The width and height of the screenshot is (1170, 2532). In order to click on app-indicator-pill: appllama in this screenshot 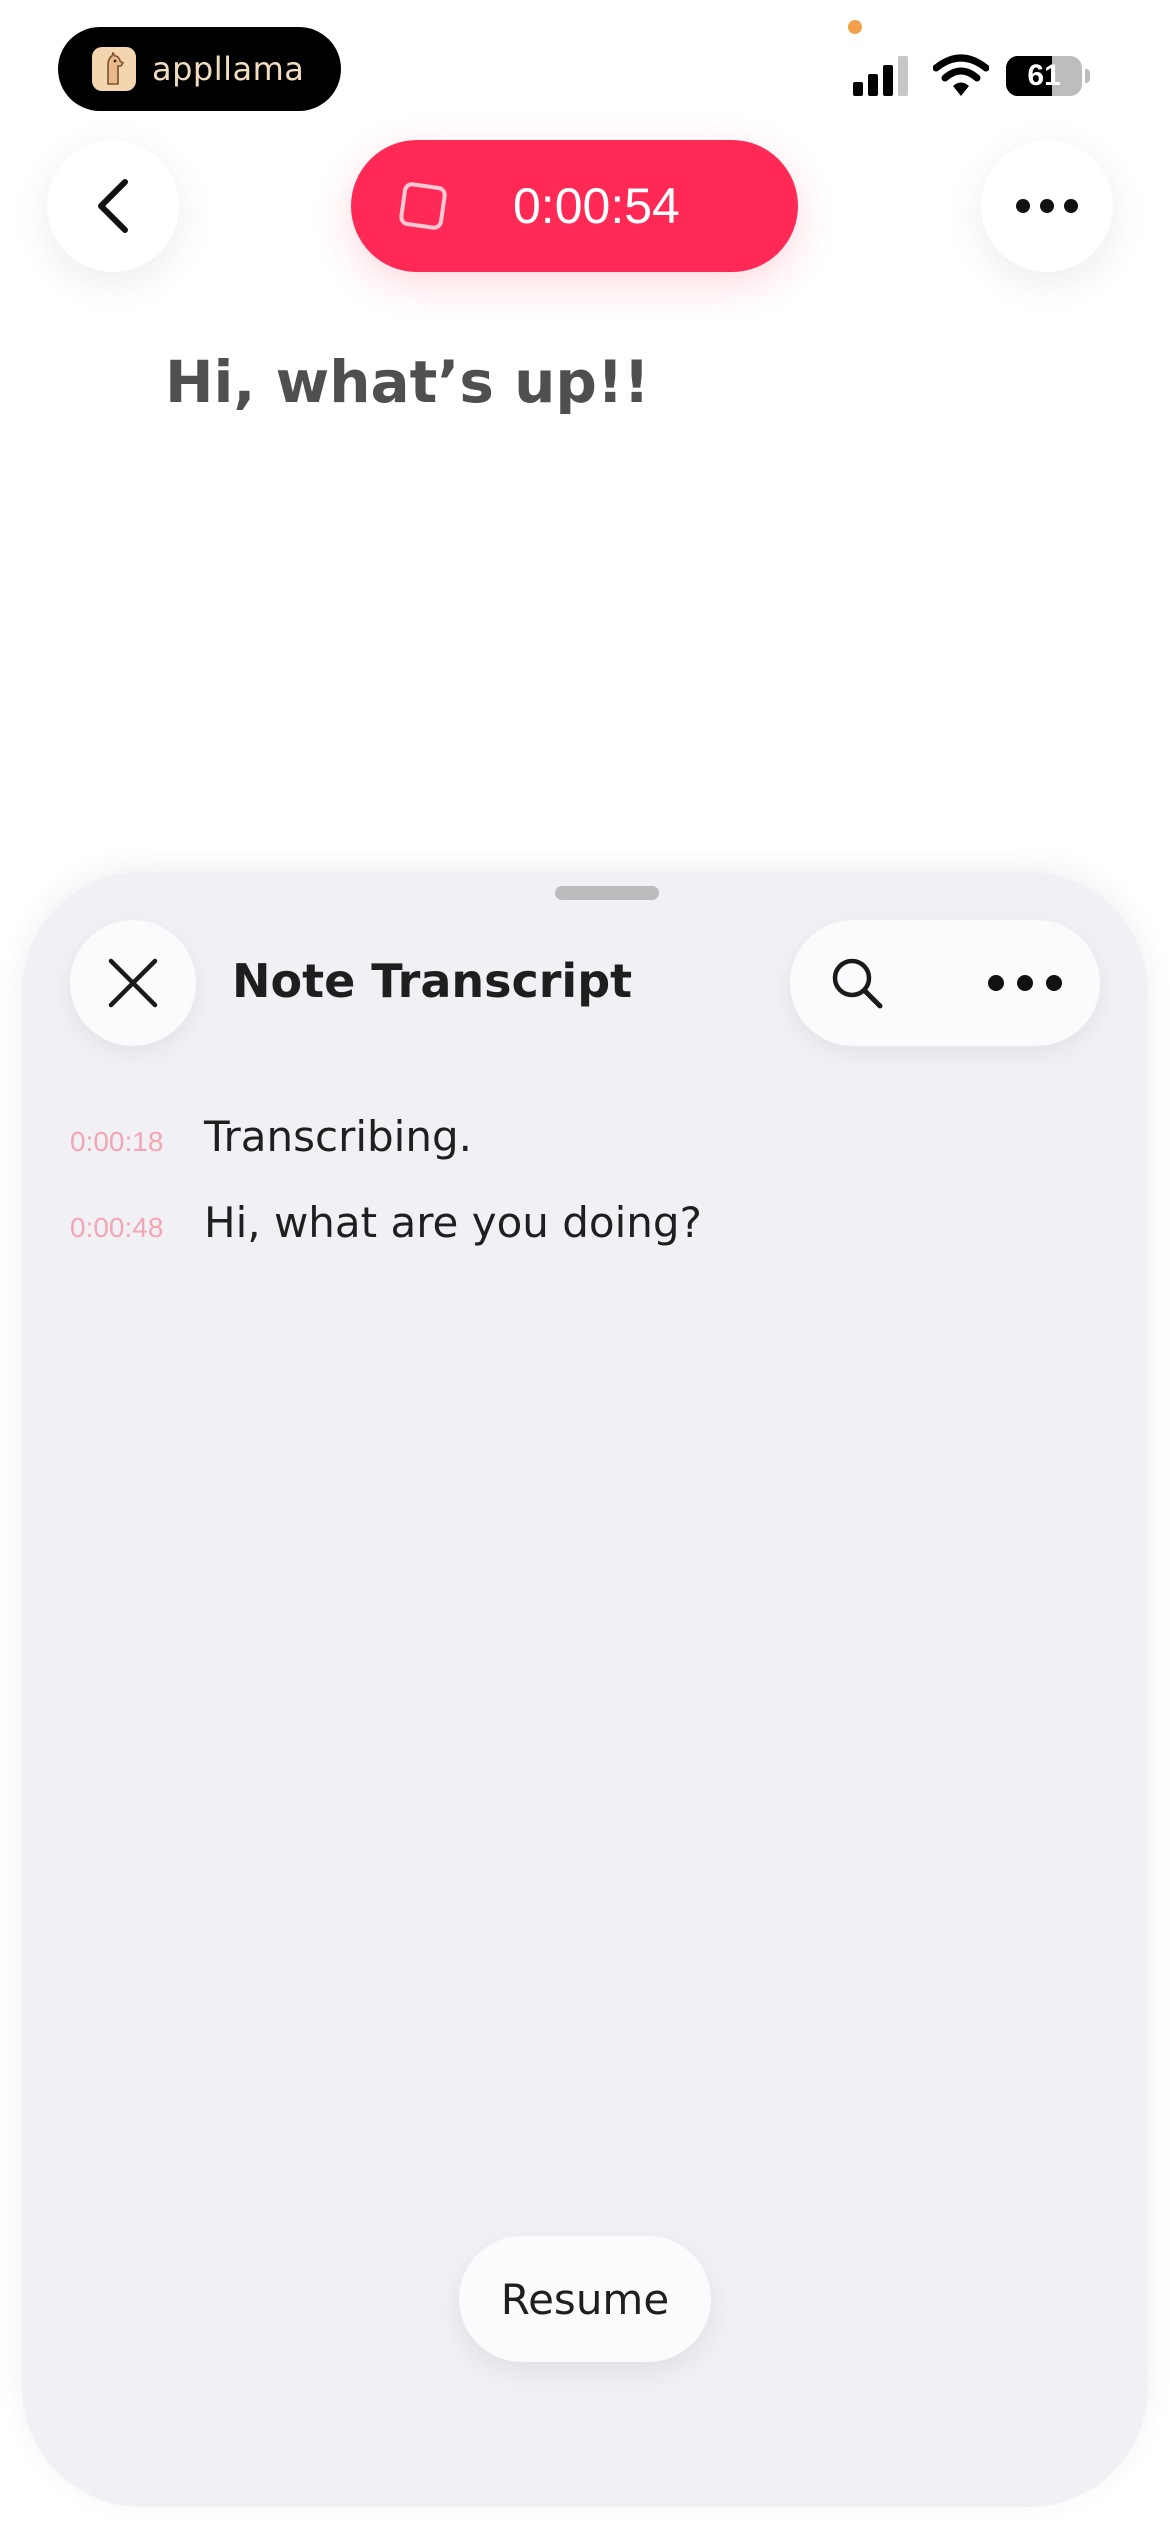, I will do `click(199, 69)`.